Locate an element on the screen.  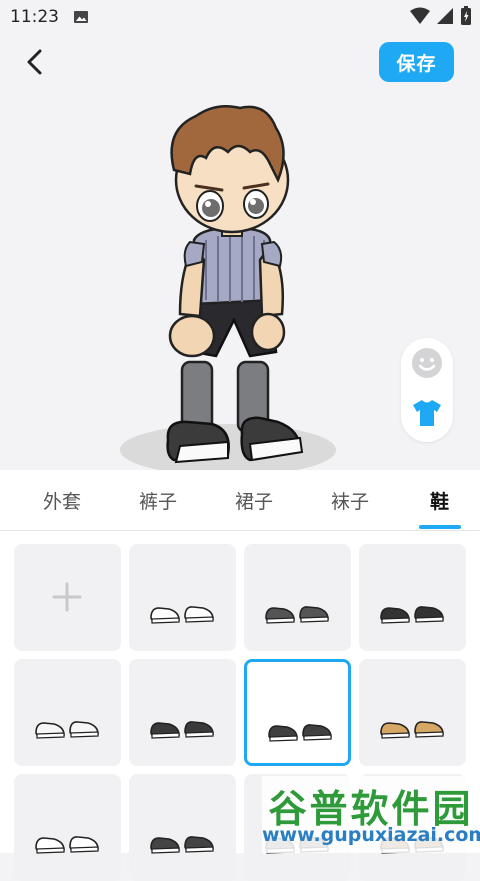
active-tab-indicator is located at coordinates (440, 527).